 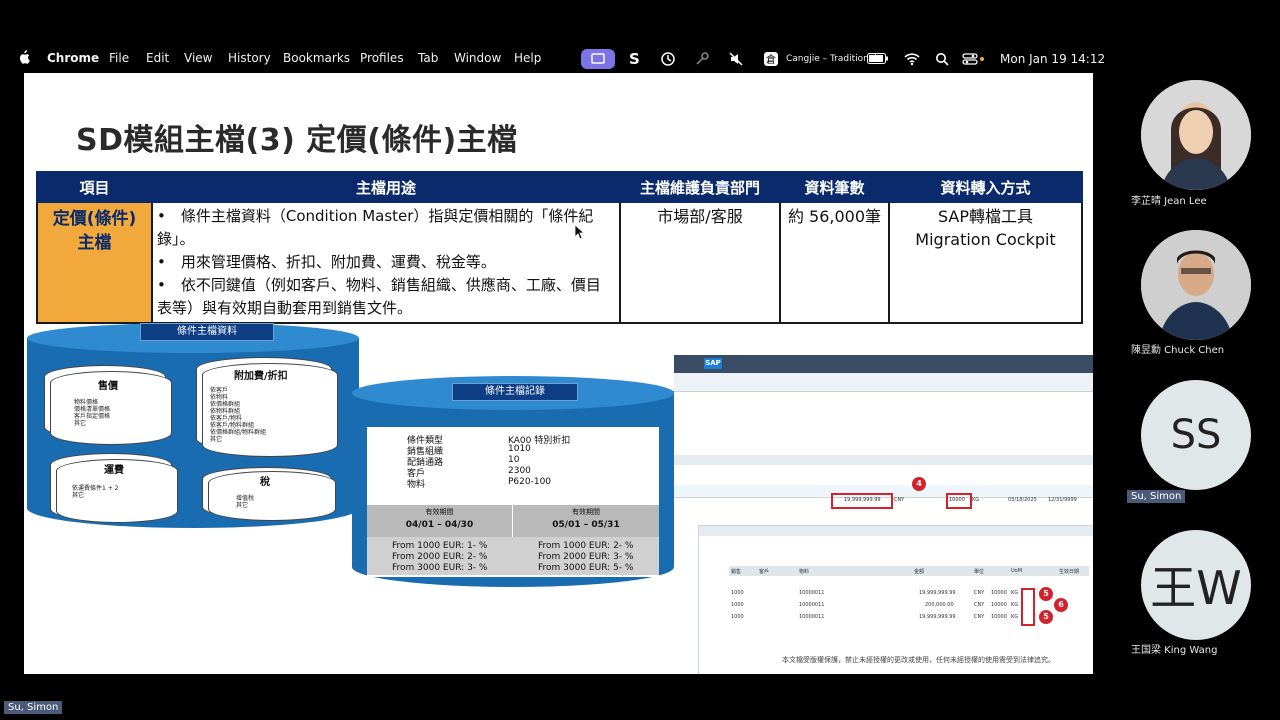 What do you see at coordinates (108, 386) in the screenshot?
I see `price-box-title: 售價` at bounding box center [108, 386].